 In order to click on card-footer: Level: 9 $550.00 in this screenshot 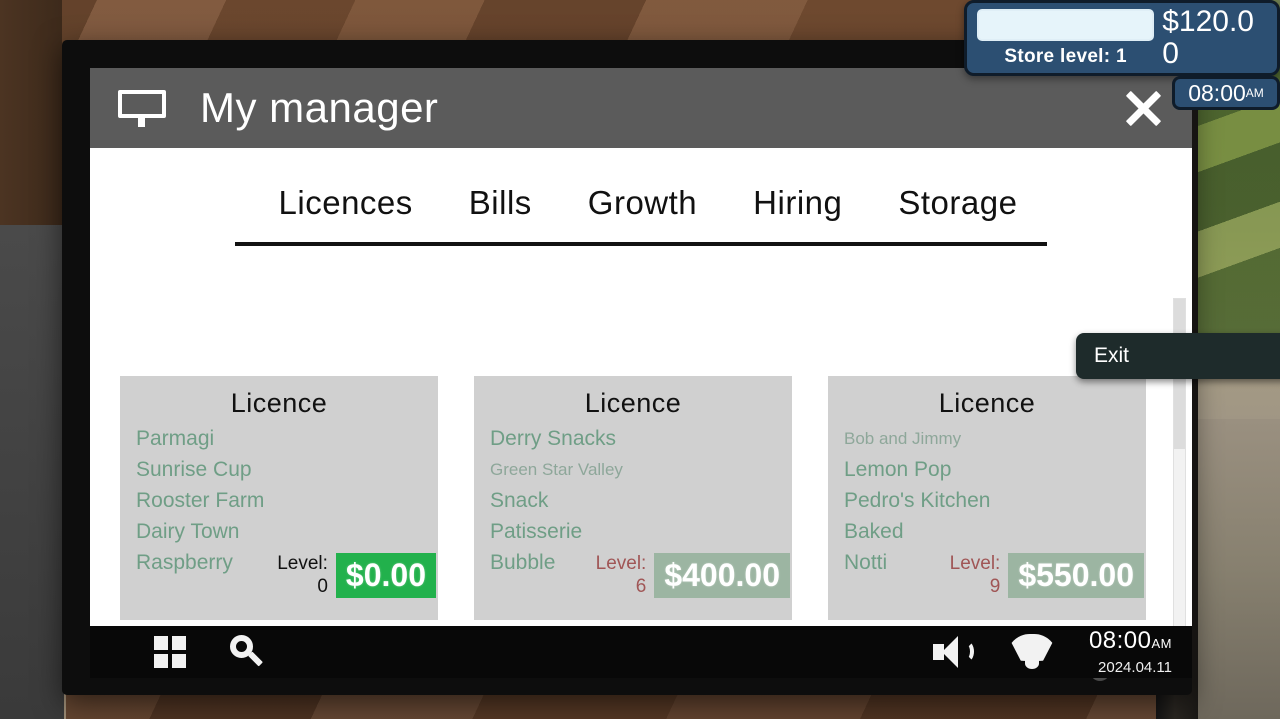, I will do `click(1047, 575)`.